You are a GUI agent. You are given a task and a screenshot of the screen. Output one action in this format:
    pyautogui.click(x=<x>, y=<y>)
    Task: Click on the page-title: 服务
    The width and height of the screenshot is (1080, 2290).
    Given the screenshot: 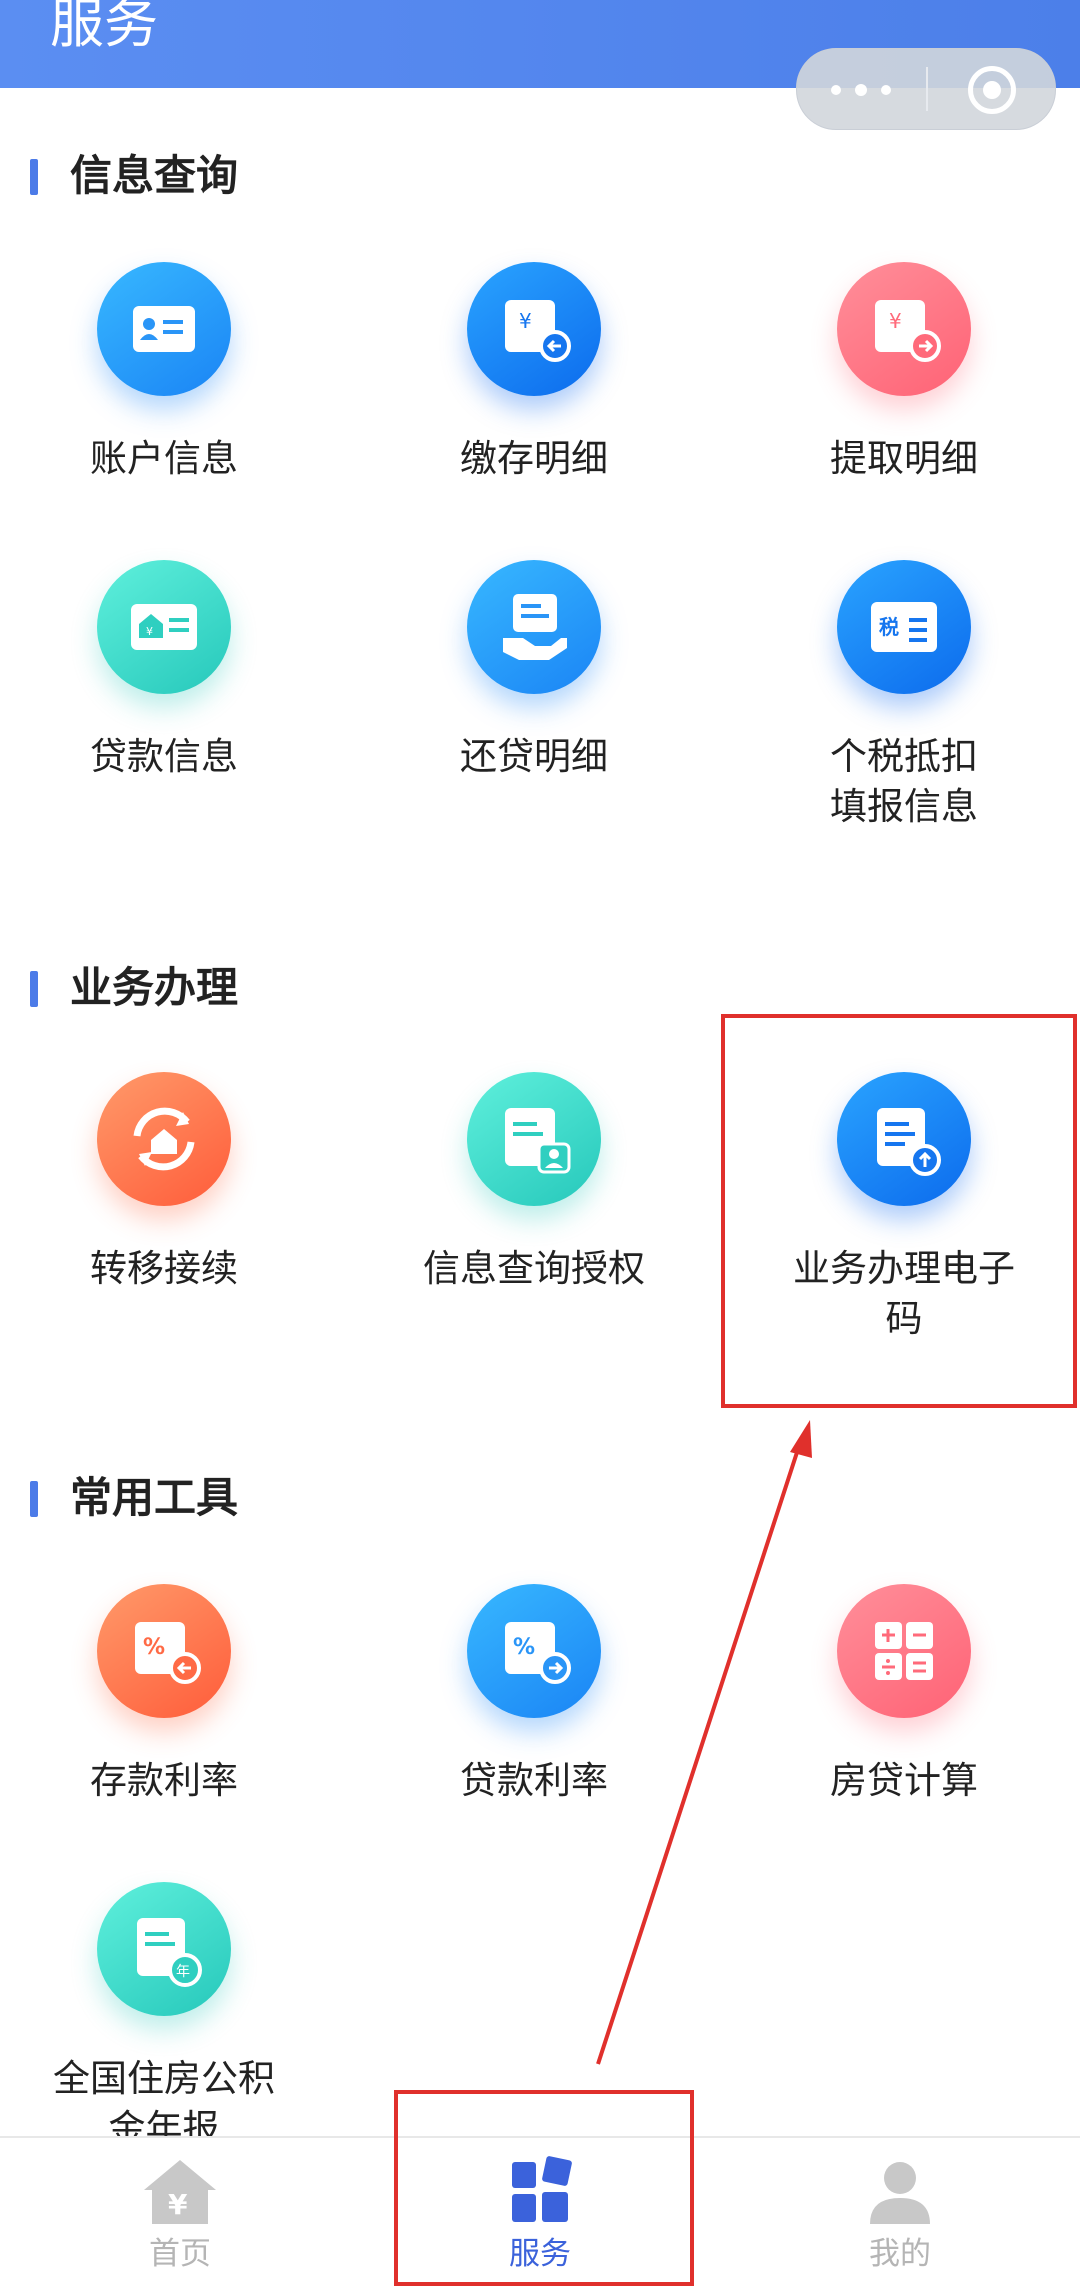 What is the action you would take?
    pyautogui.click(x=104, y=27)
    